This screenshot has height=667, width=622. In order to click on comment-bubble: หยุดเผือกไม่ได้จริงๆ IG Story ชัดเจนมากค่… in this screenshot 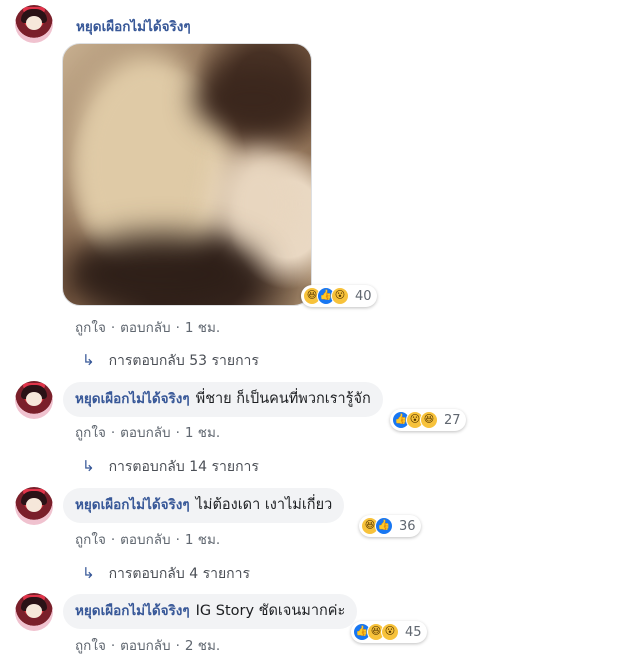, I will do `click(210, 611)`.